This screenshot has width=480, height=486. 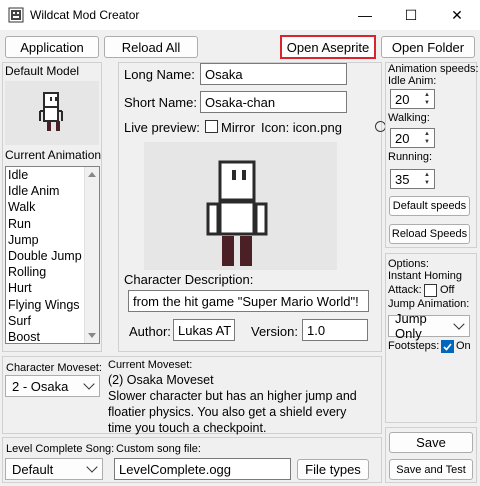 I want to click on checkmark-icon, so click(x=447, y=347).